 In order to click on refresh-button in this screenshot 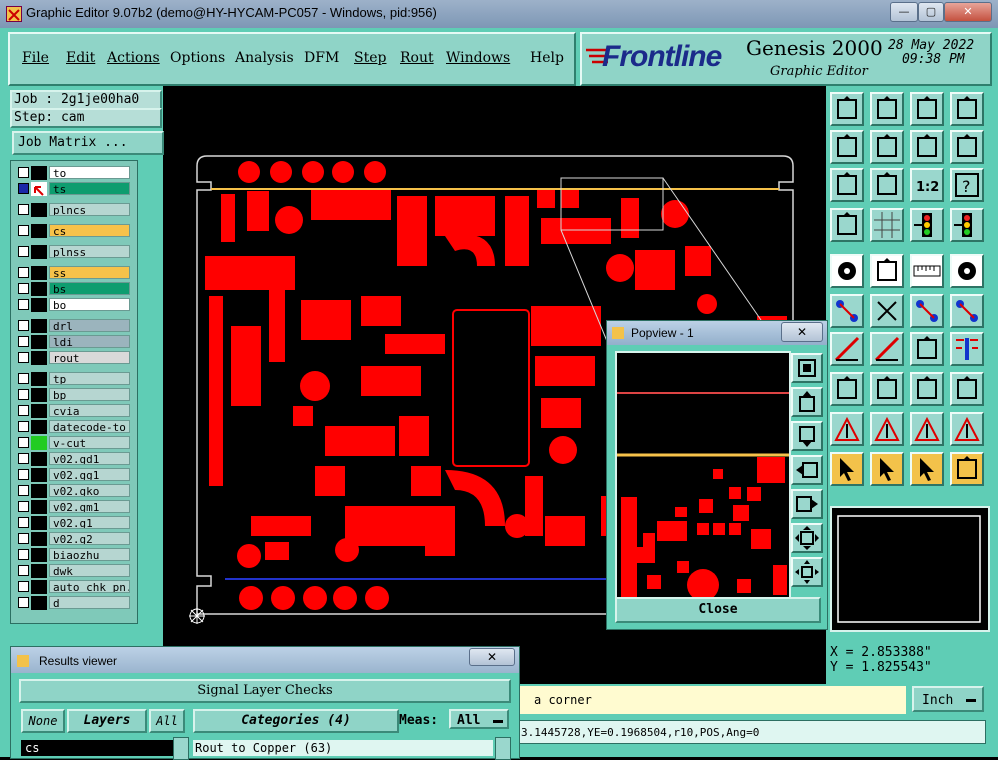, I will do `click(927, 147)`.